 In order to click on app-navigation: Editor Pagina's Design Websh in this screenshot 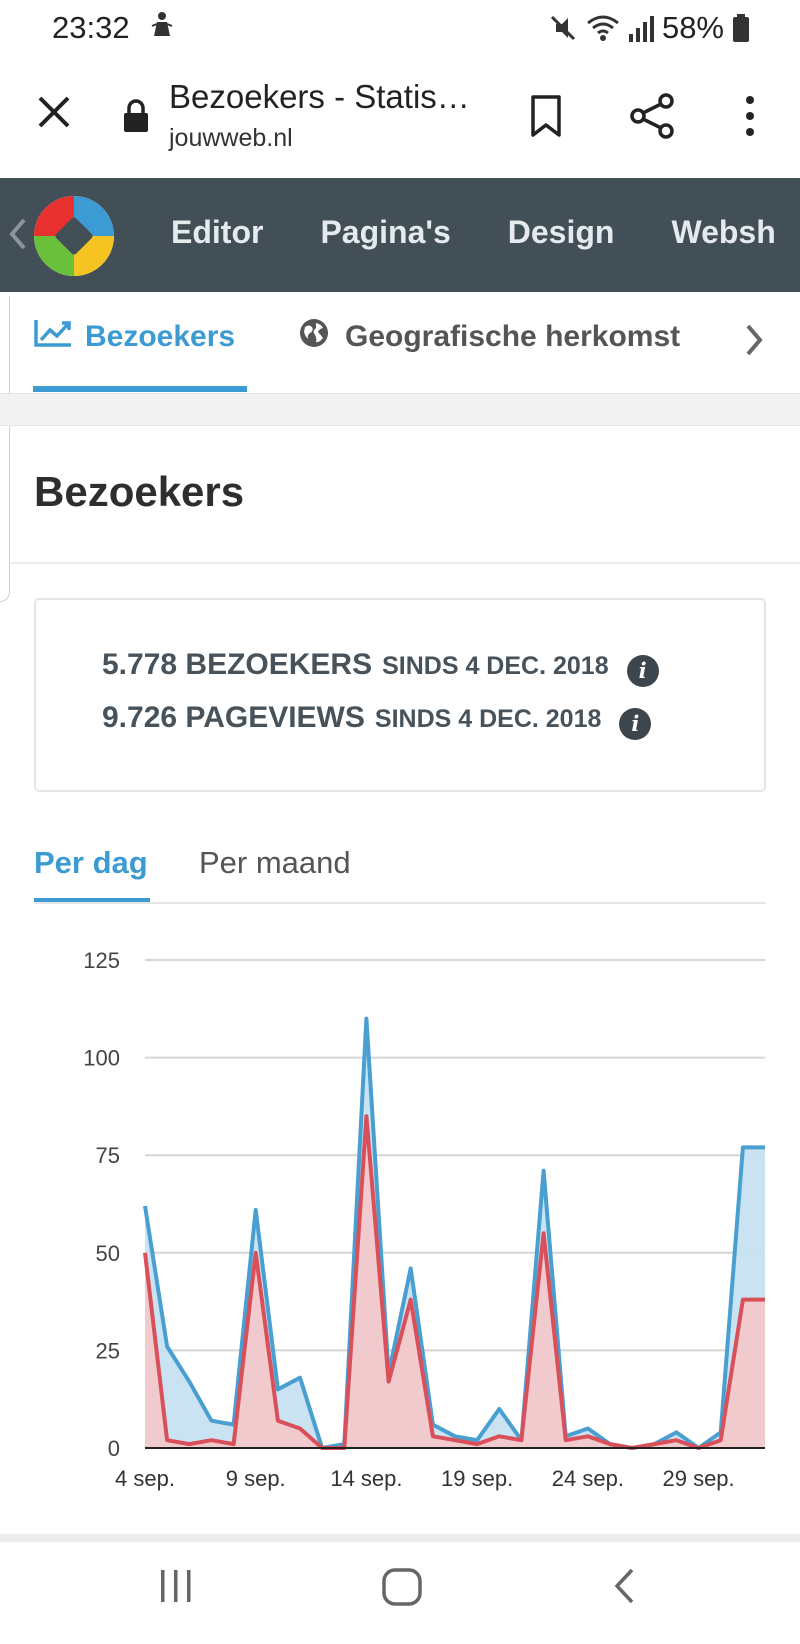, I will do `click(400, 235)`.